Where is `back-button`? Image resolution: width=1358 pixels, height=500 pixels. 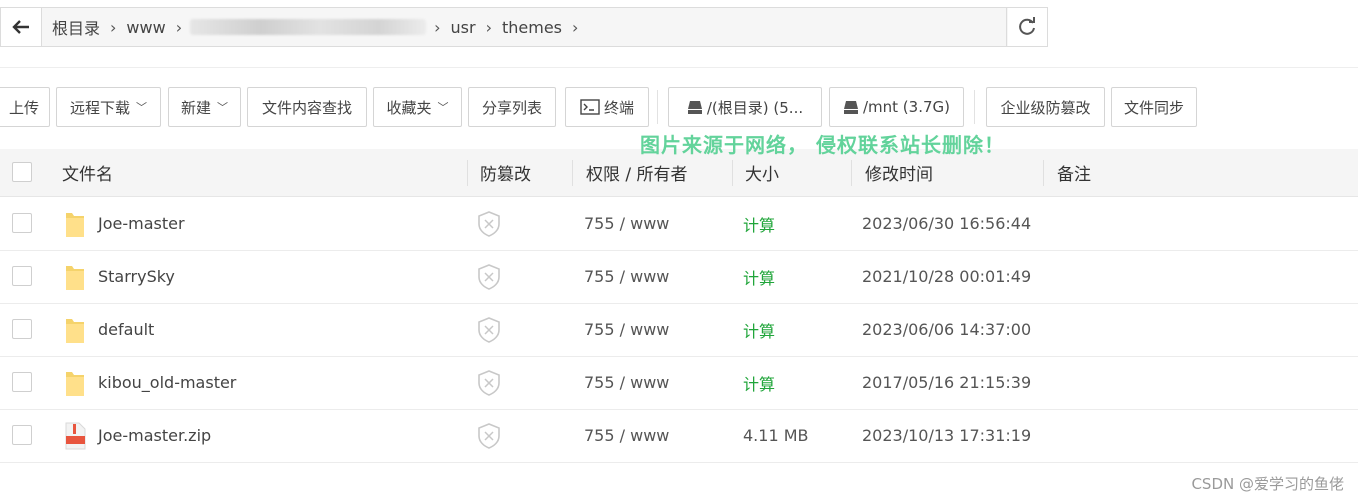
back-button is located at coordinates (21, 27).